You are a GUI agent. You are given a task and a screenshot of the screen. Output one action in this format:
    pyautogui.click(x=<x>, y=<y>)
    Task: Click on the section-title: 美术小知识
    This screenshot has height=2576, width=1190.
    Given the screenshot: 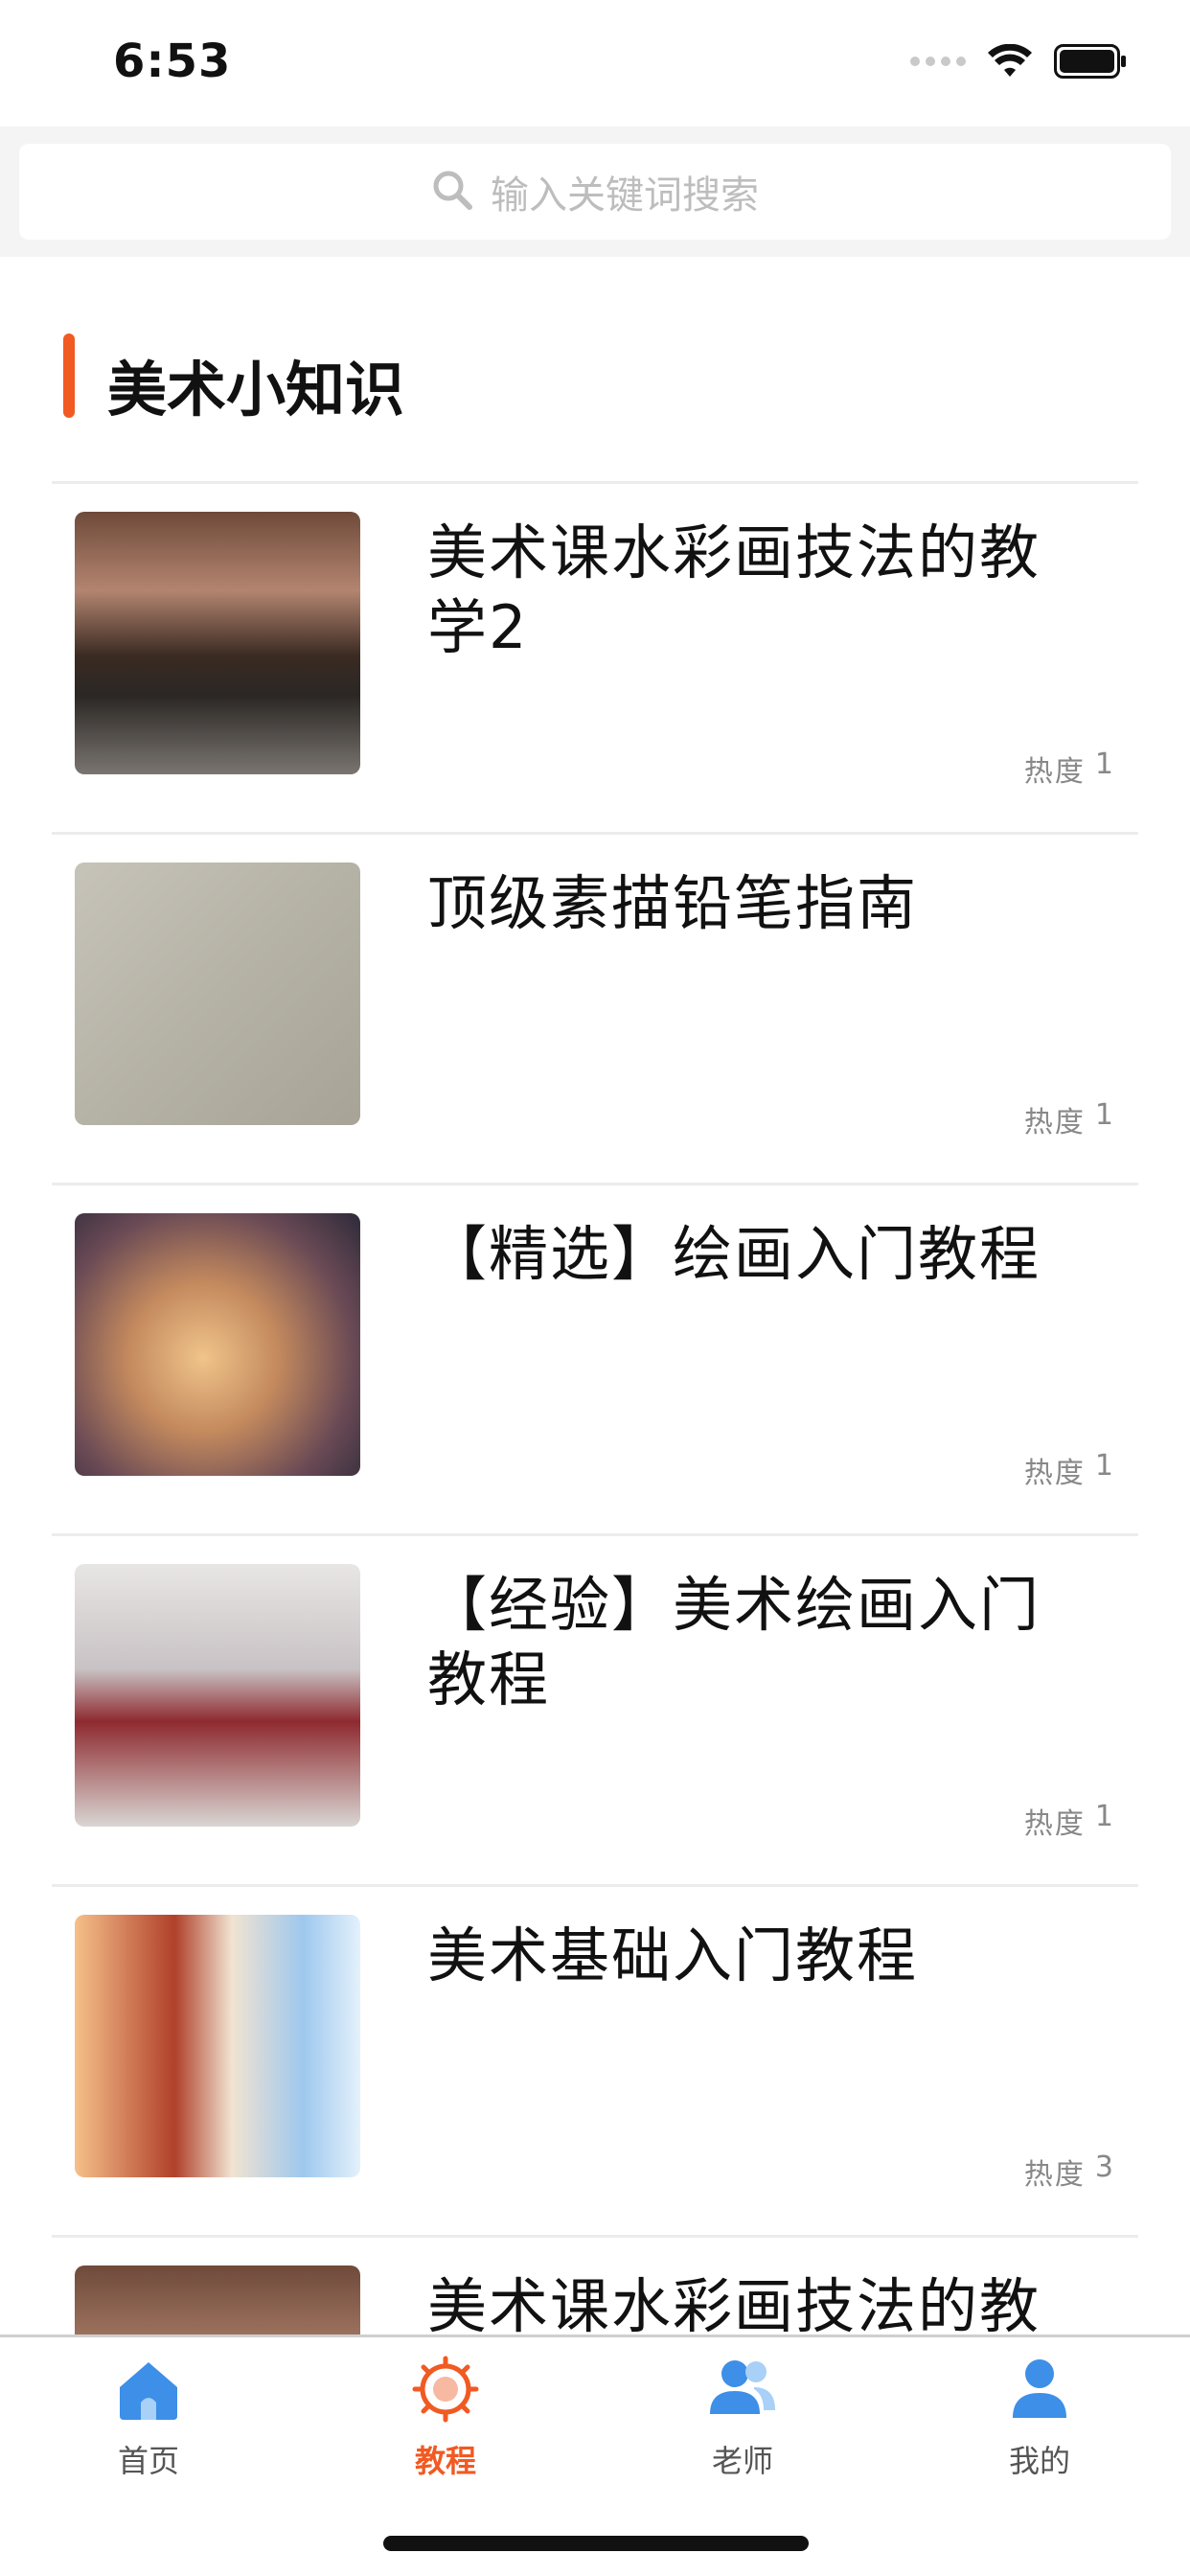 What is the action you would take?
    pyautogui.click(x=256, y=390)
    